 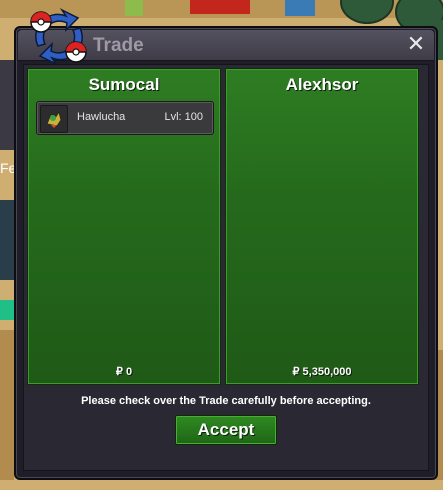 I want to click on item-level: Lvl: 100, so click(x=183, y=117).